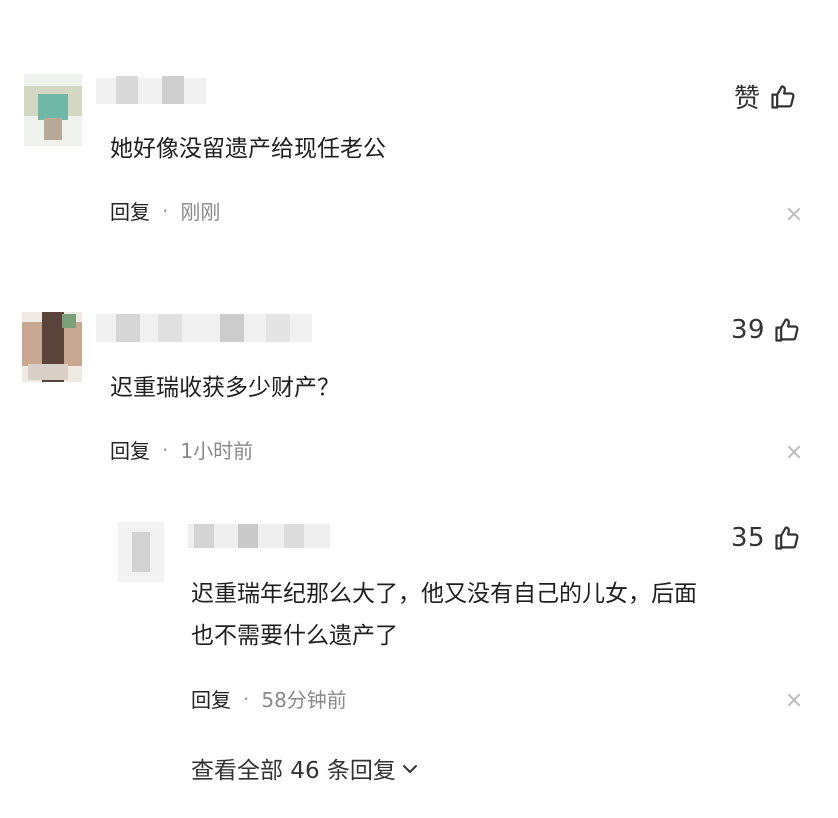  What do you see at coordinates (293, 771) in the screenshot?
I see `view-all-label: 查看全部 46 条回复` at bounding box center [293, 771].